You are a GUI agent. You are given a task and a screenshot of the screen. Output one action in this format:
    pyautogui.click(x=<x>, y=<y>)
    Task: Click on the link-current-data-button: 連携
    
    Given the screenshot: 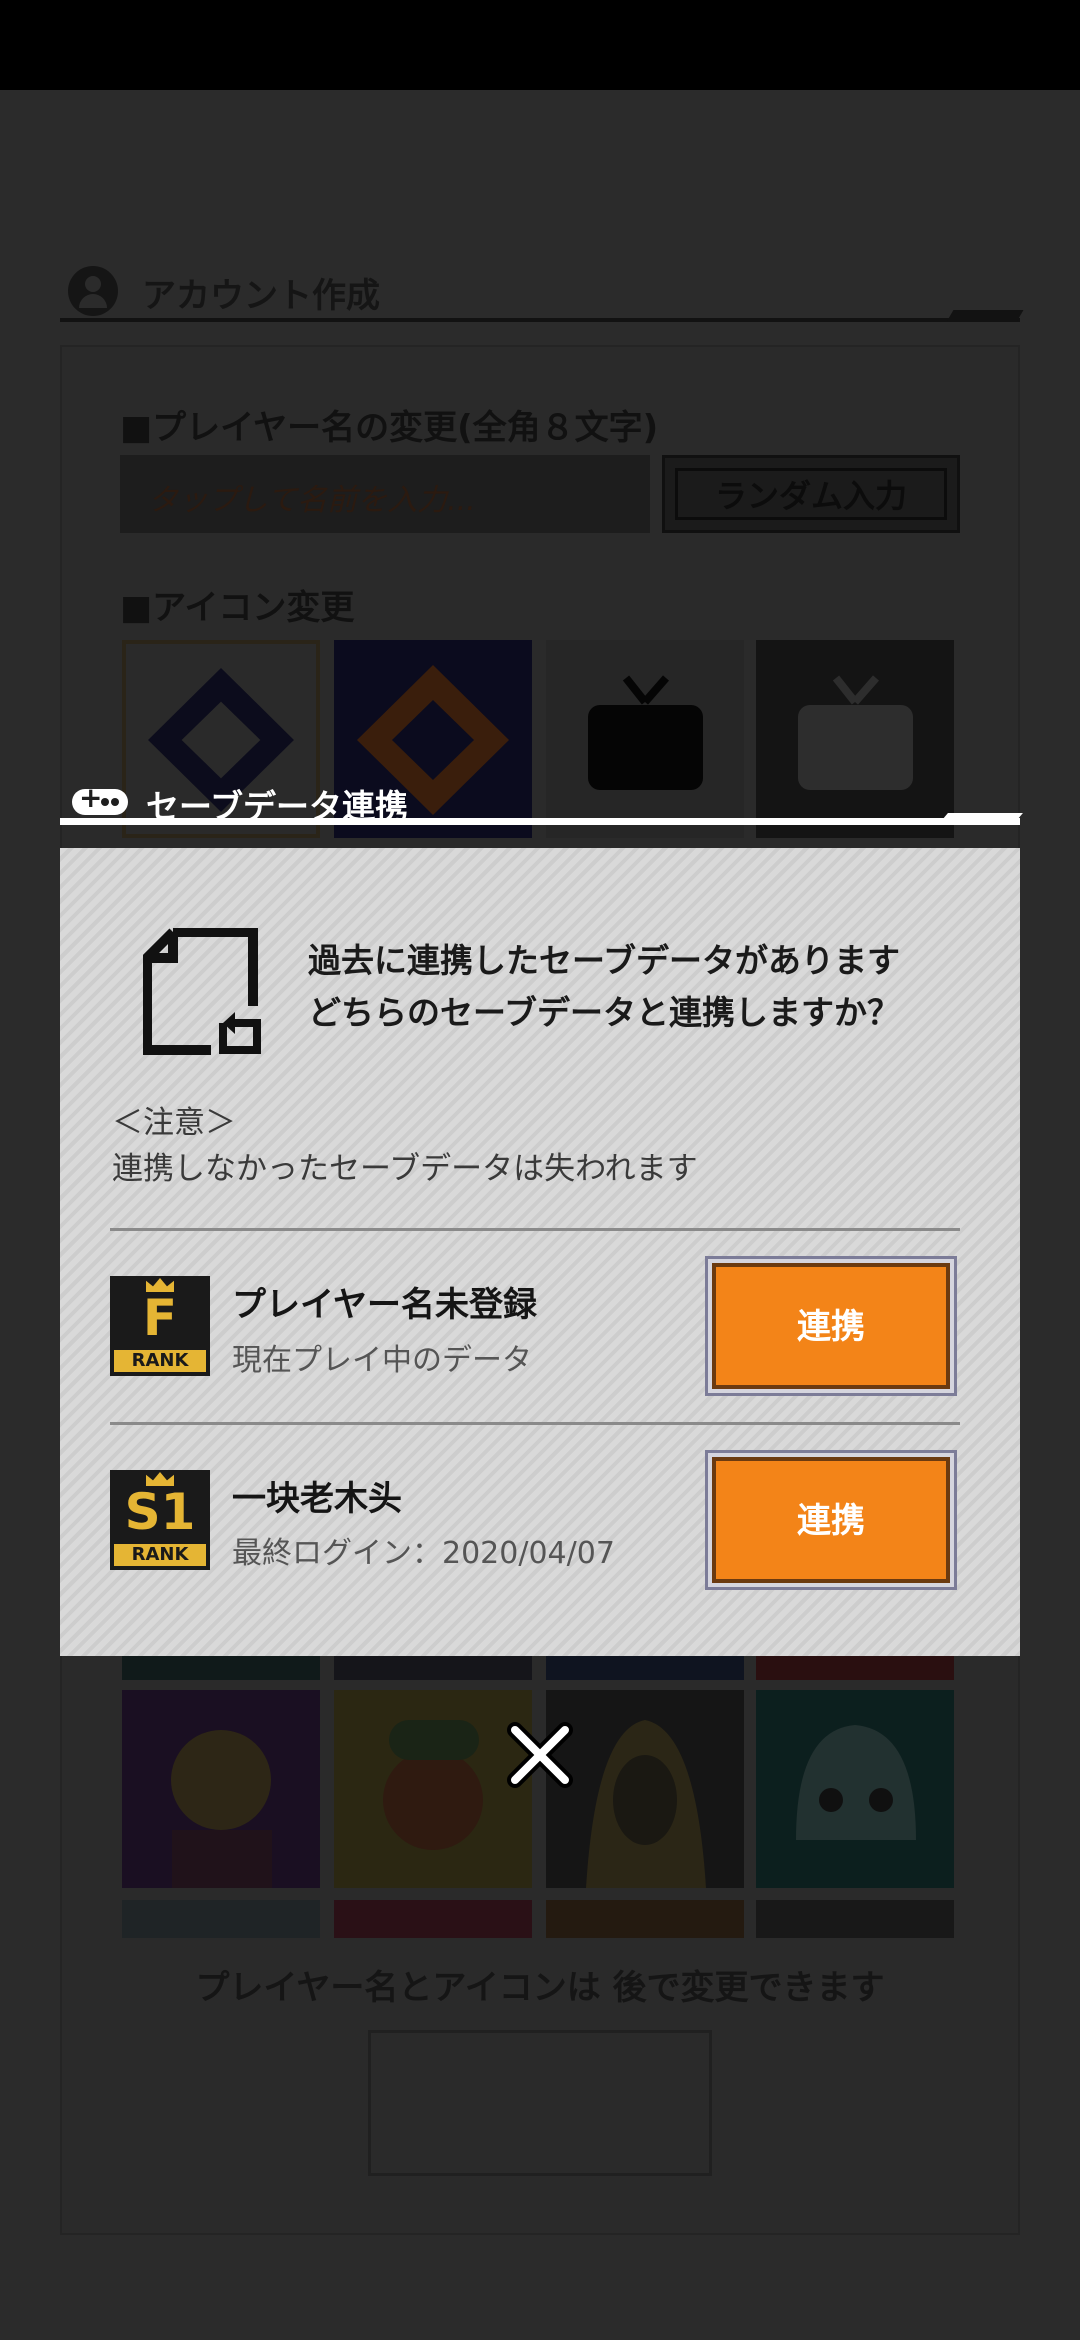 What is the action you would take?
    pyautogui.click(x=831, y=1326)
    